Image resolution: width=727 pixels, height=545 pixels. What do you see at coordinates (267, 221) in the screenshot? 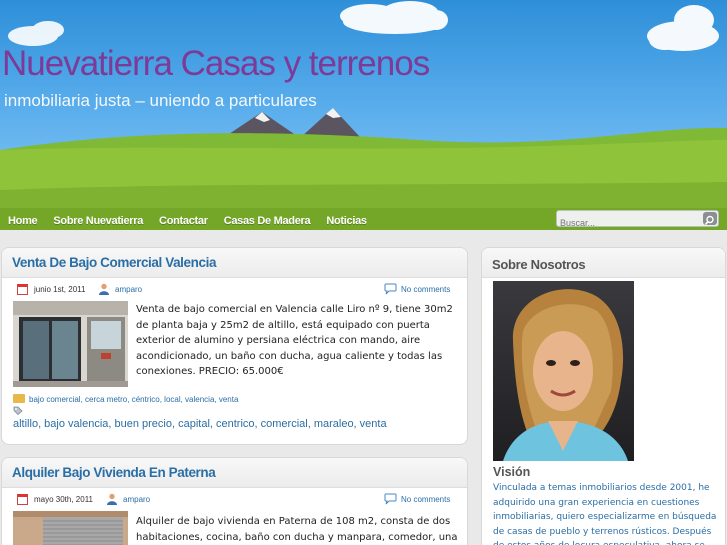
I see `nav-casas-de-madera: Casas De Madera` at bounding box center [267, 221].